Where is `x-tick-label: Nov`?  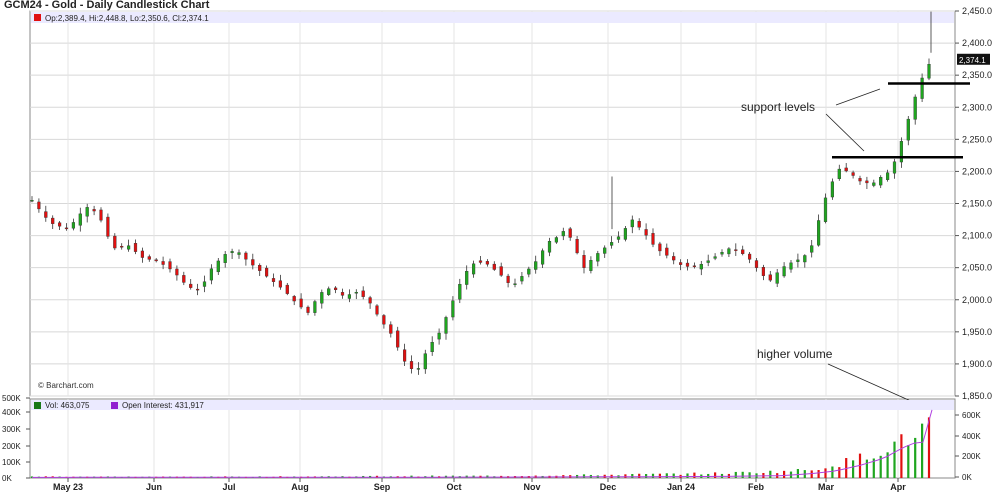 x-tick-label: Nov is located at coordinates (531, 487).